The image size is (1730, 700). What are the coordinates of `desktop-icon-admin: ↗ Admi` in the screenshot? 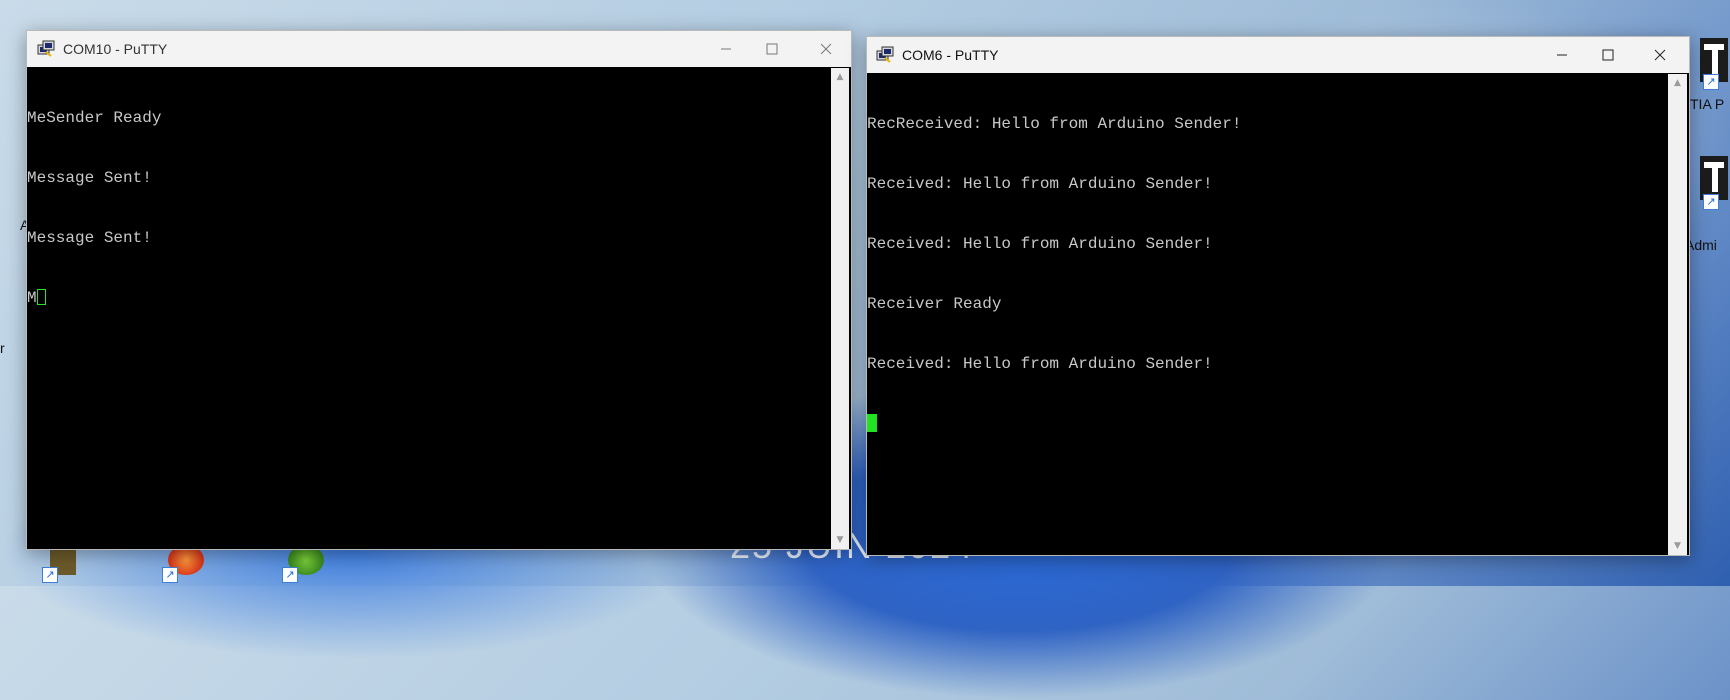 It's located at (1707, 201).